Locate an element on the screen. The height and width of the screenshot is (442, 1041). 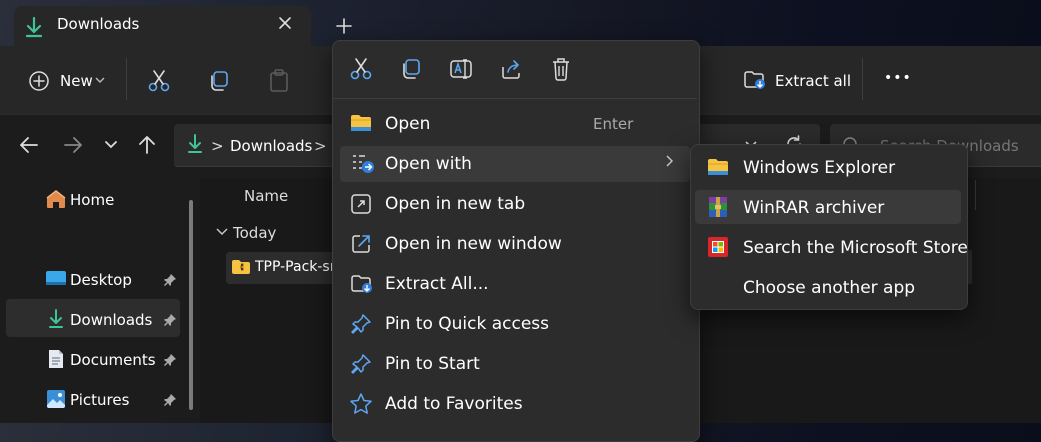
nav-pane-scrollbar is located at coordinates (191, 305).